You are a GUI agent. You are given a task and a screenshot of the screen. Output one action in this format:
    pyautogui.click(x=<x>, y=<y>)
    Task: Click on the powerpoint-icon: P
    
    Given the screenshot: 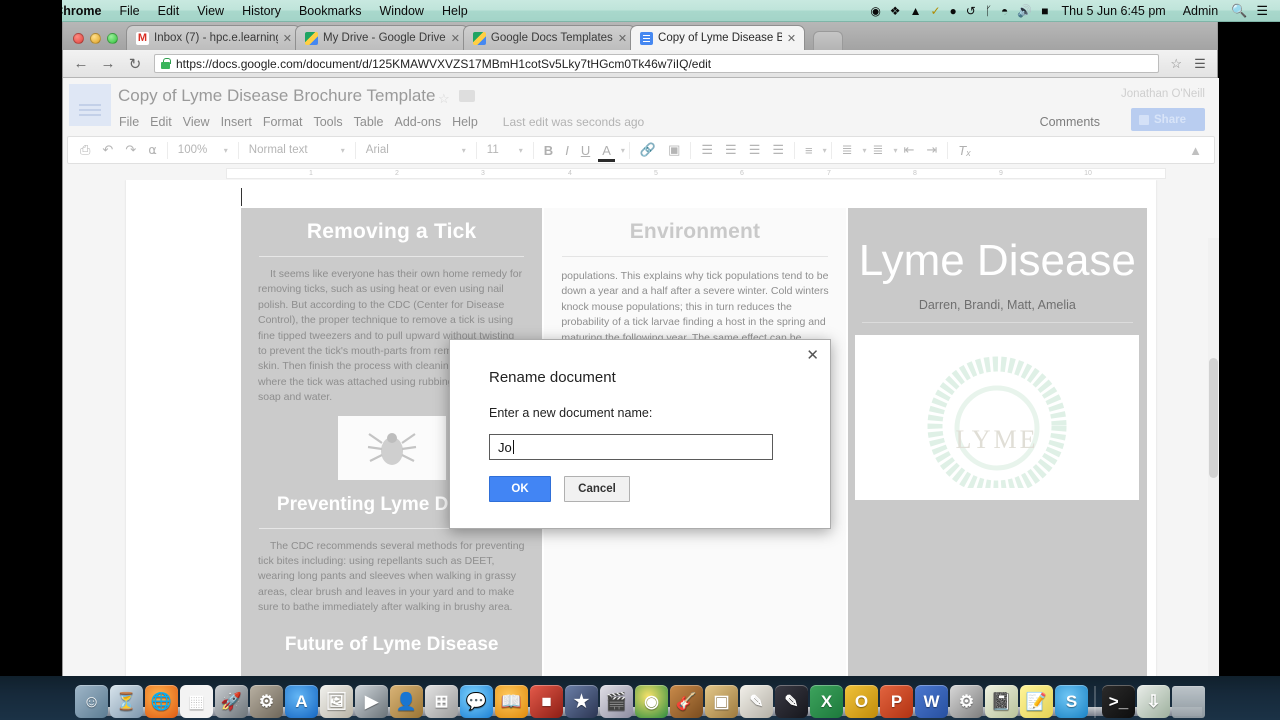 What is the action you would take?
    pyautogui.click(x=896, y=701)
    